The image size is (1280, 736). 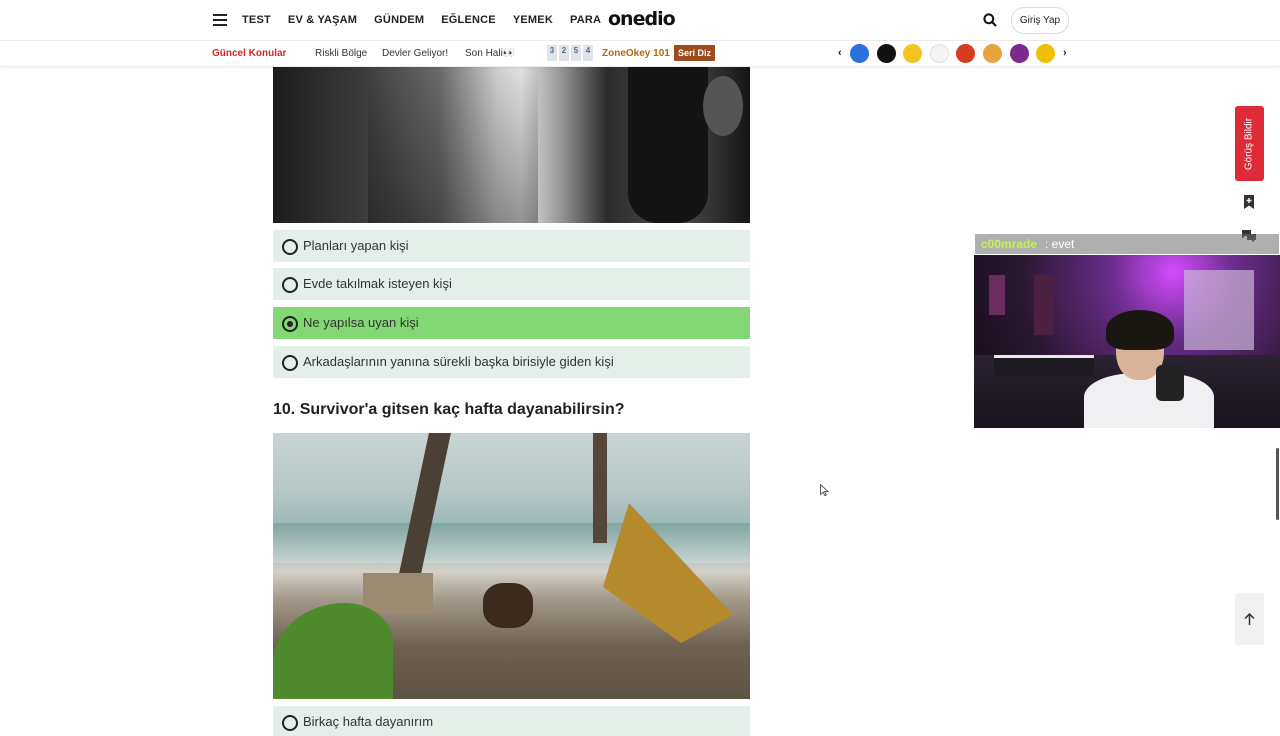 I want to click on series-button: Seri Diz, so click(x=694, y=53).